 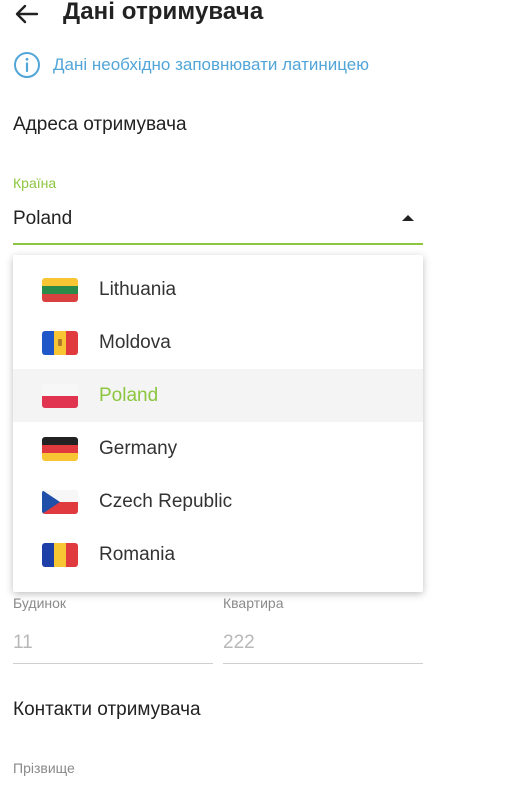 What do you see at coordinates (218, 554) in the screenshot?
I see `dropdown-option-romania: Romania` at bounding box center [218, 554].